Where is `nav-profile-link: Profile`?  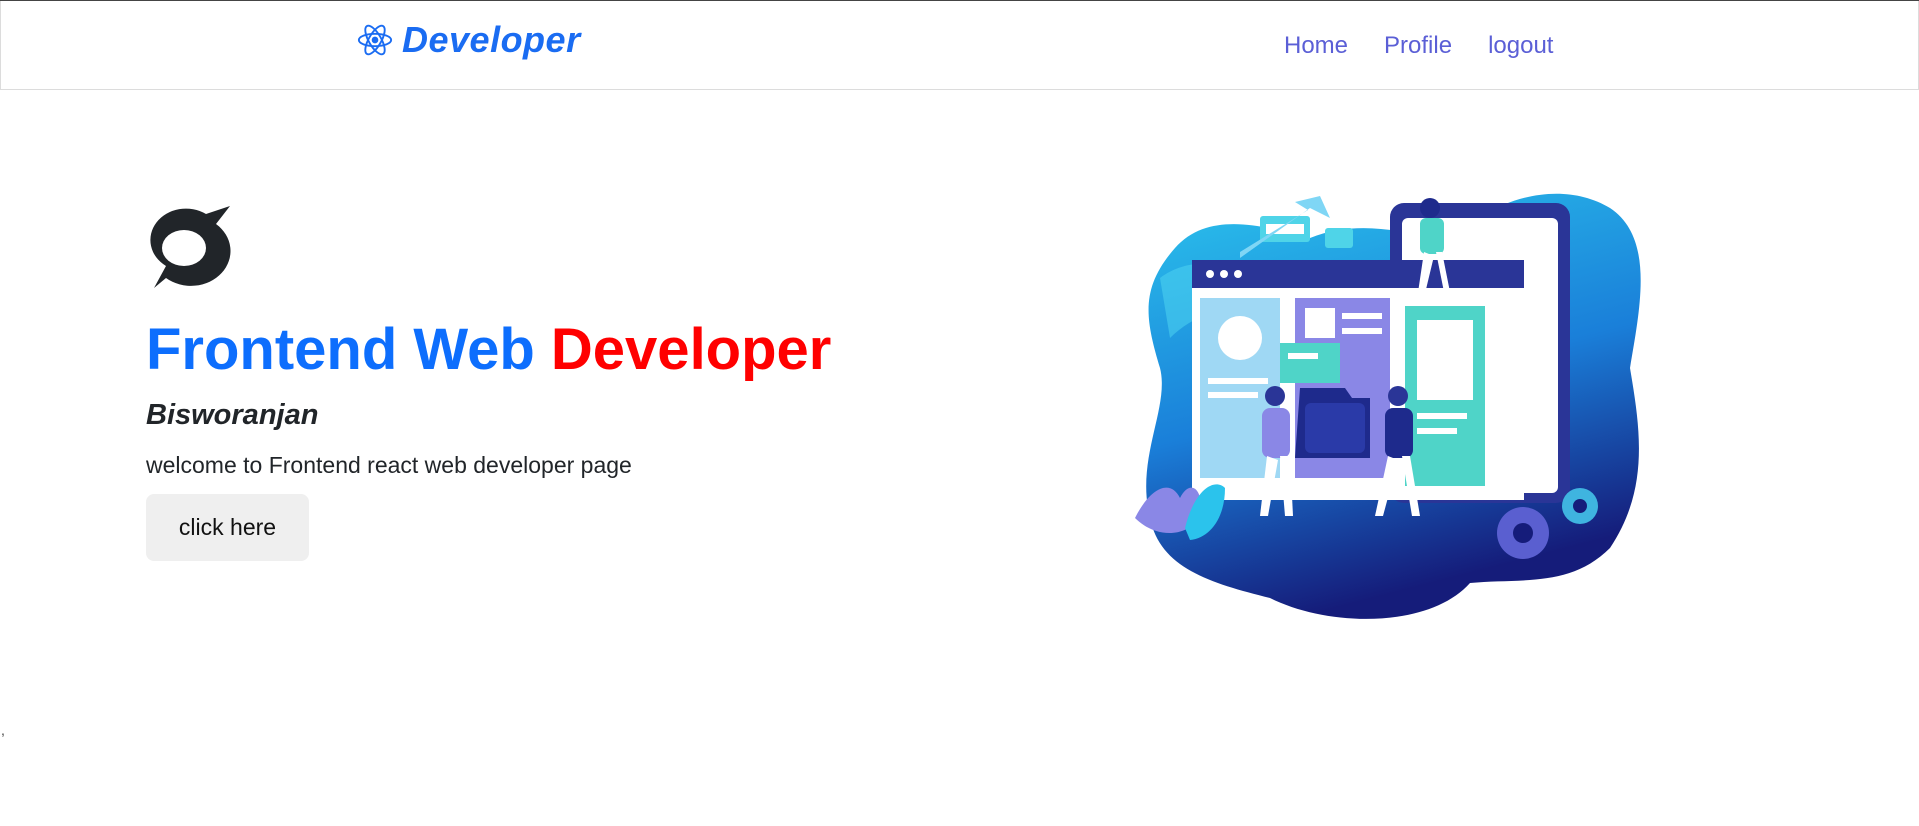 nav-profile-link: Profile is located at coordinates (1418, 46).